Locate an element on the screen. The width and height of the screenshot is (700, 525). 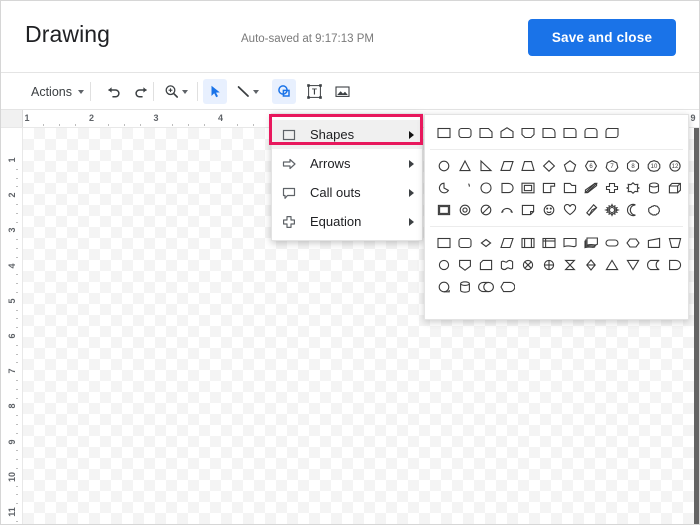
shape-cloud-icon is located at coordinates (653, 210).